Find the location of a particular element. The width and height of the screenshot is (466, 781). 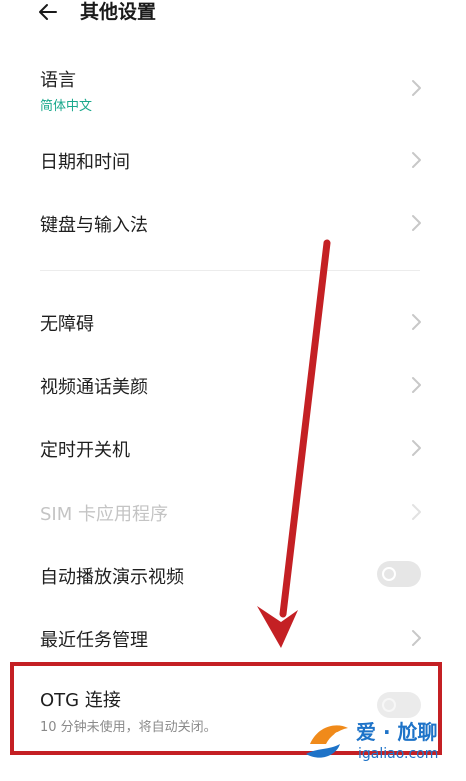

settings-item-label: 键盘与输入法 is located at coordinates (94, 225).